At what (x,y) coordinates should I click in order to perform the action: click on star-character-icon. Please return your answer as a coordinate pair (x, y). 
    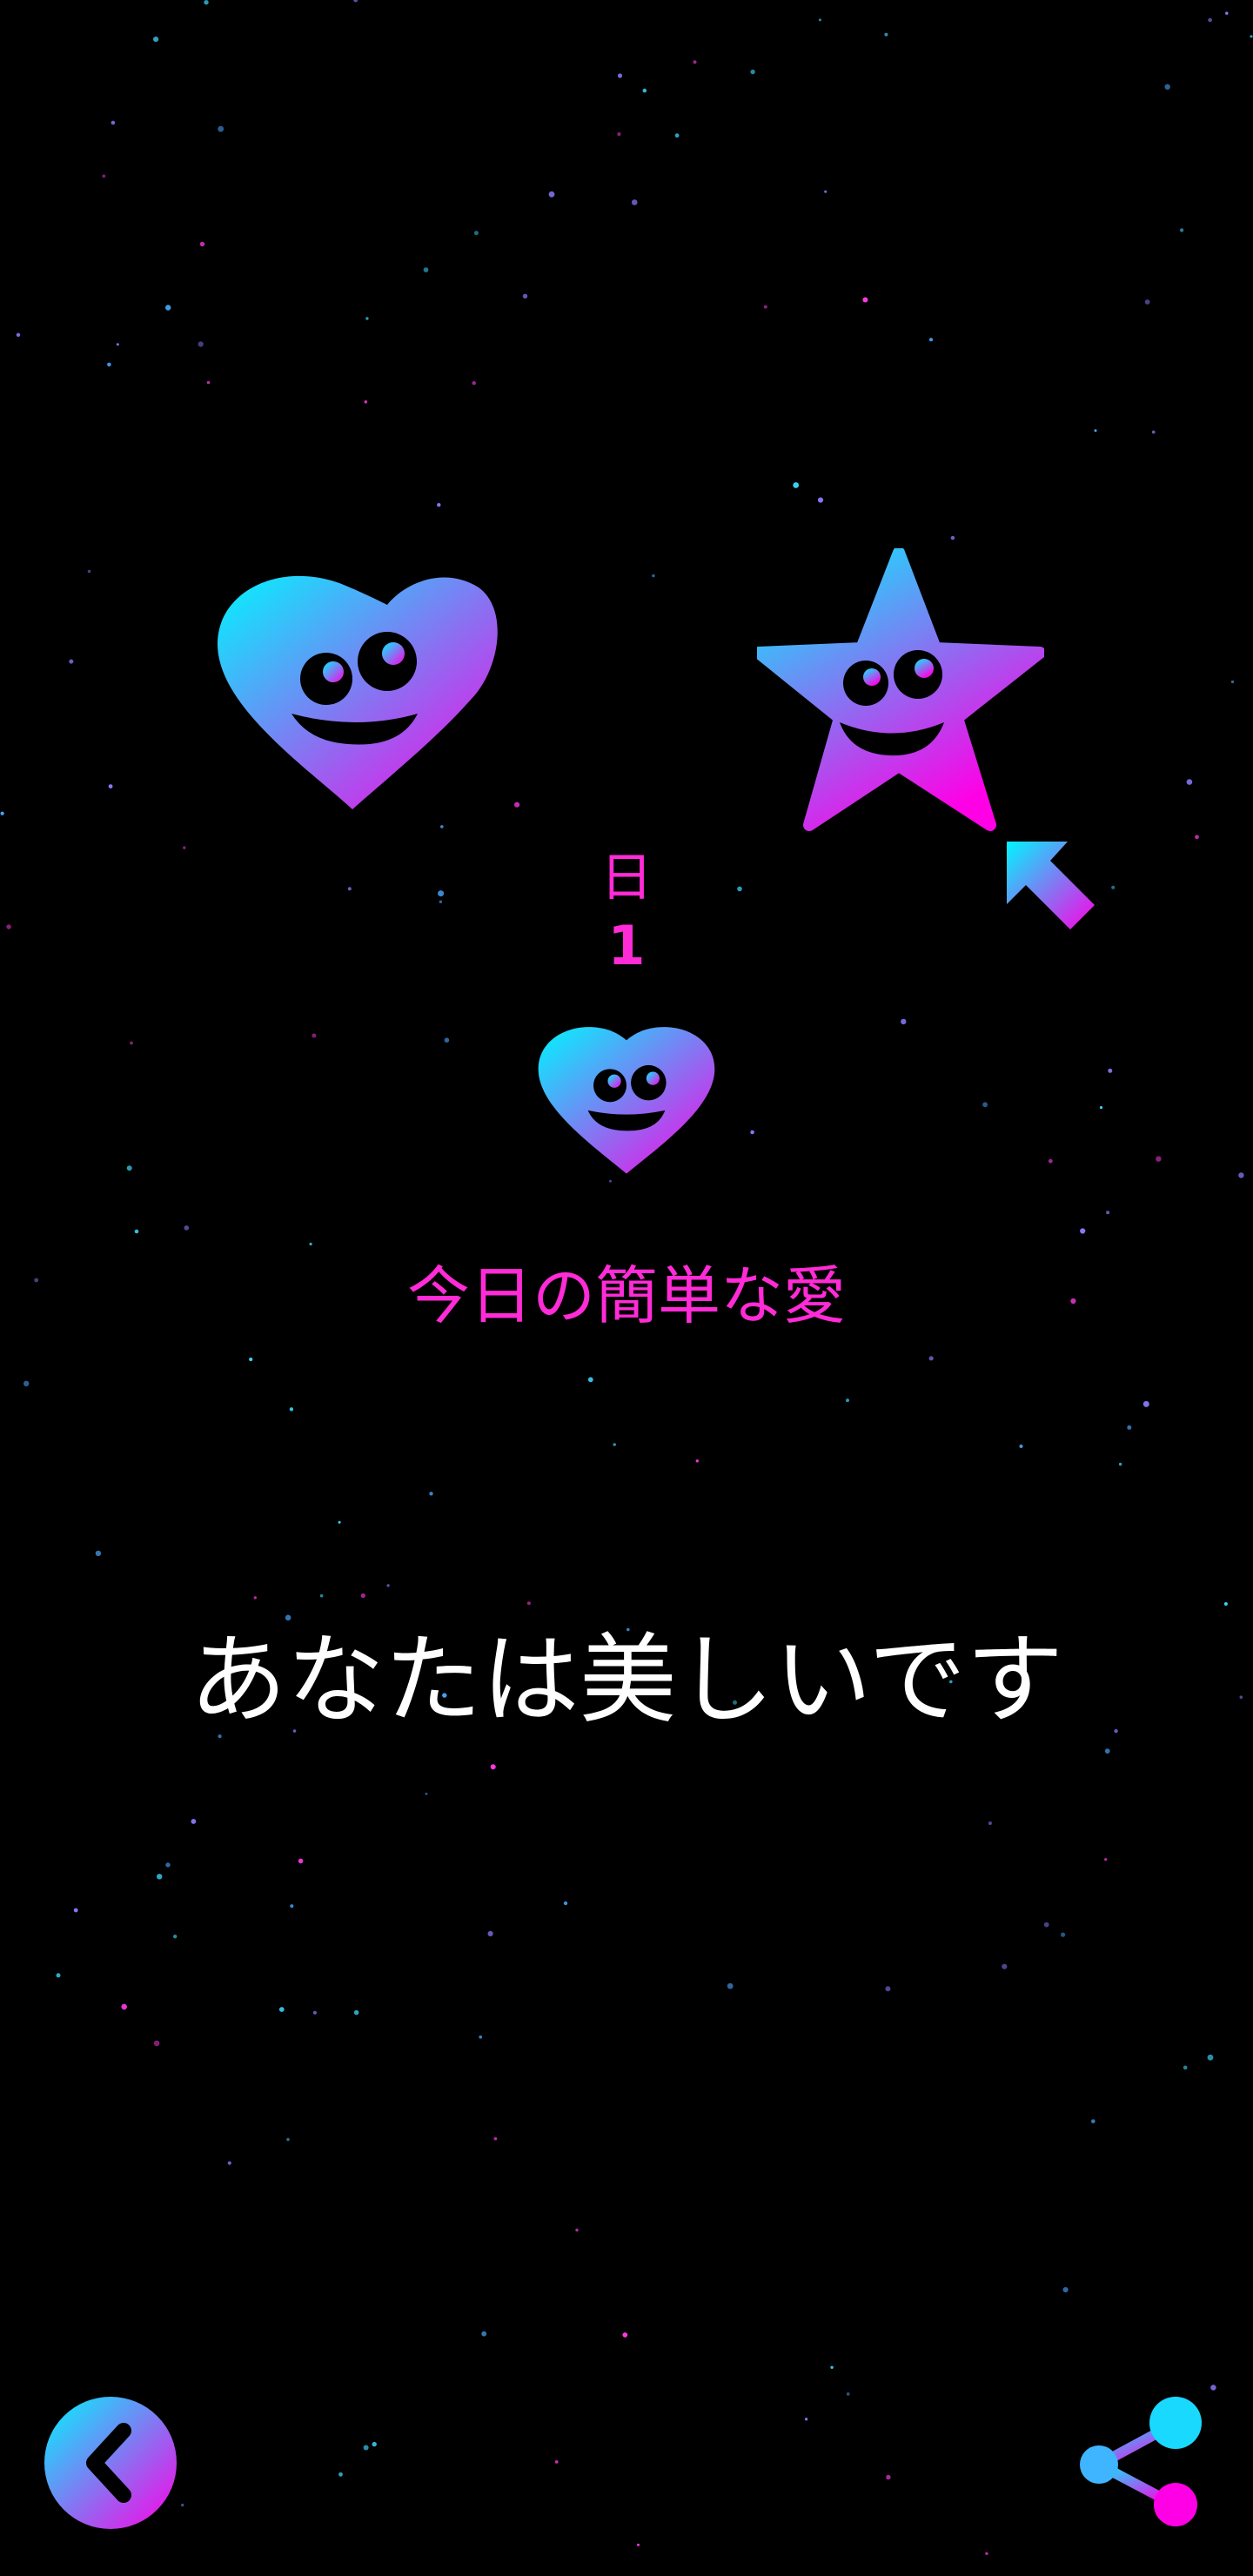
    Looking at the image, I should click on (900, 689).